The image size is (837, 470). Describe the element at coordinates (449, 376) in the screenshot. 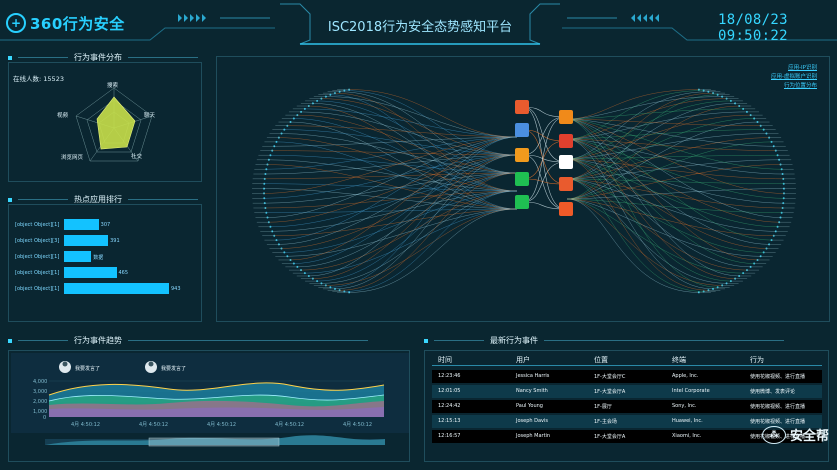

I see `table-cell: 12:23:46` at that location.